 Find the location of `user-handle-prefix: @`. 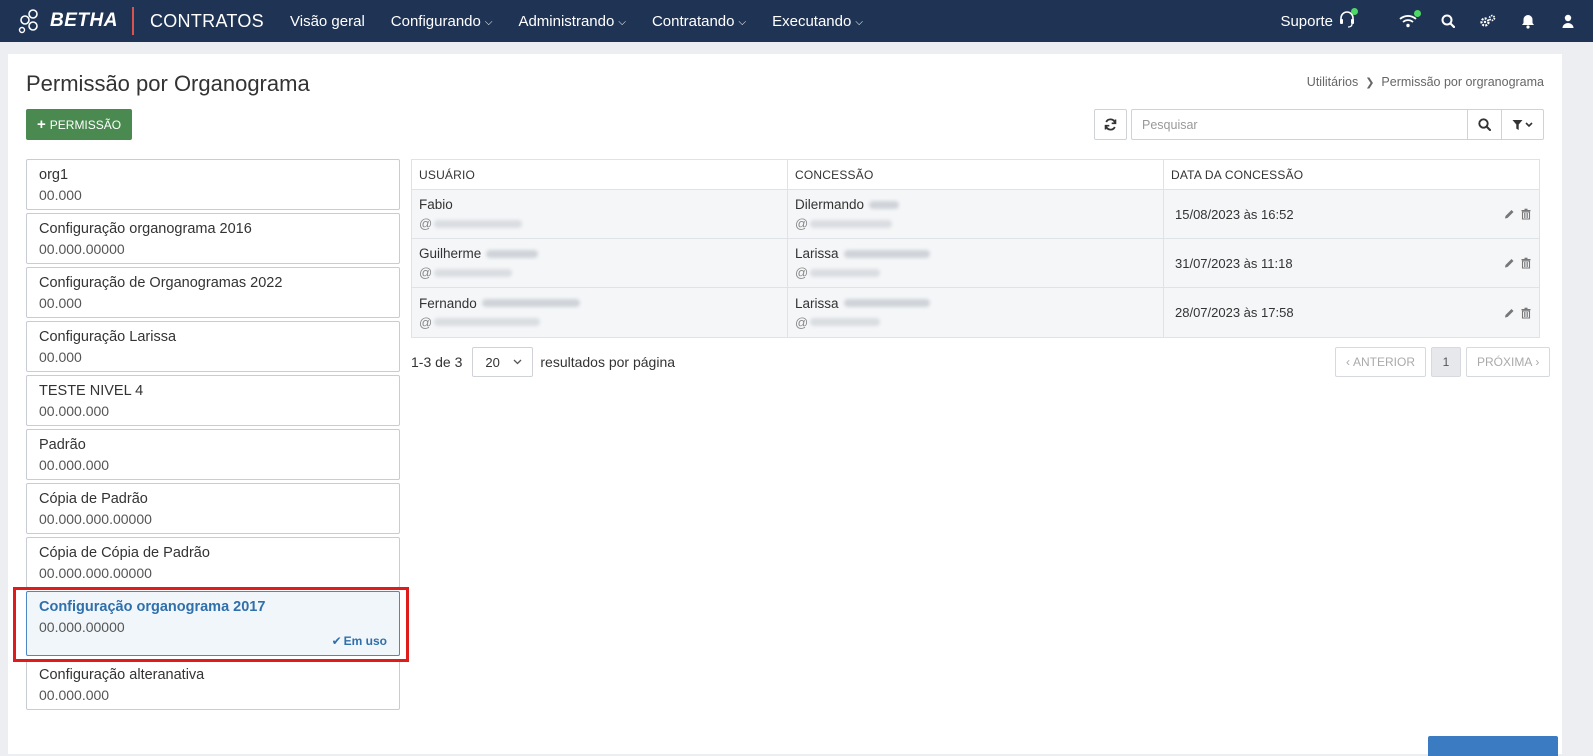

user-handle-prefix: @ is located at coordinates (426, 272).